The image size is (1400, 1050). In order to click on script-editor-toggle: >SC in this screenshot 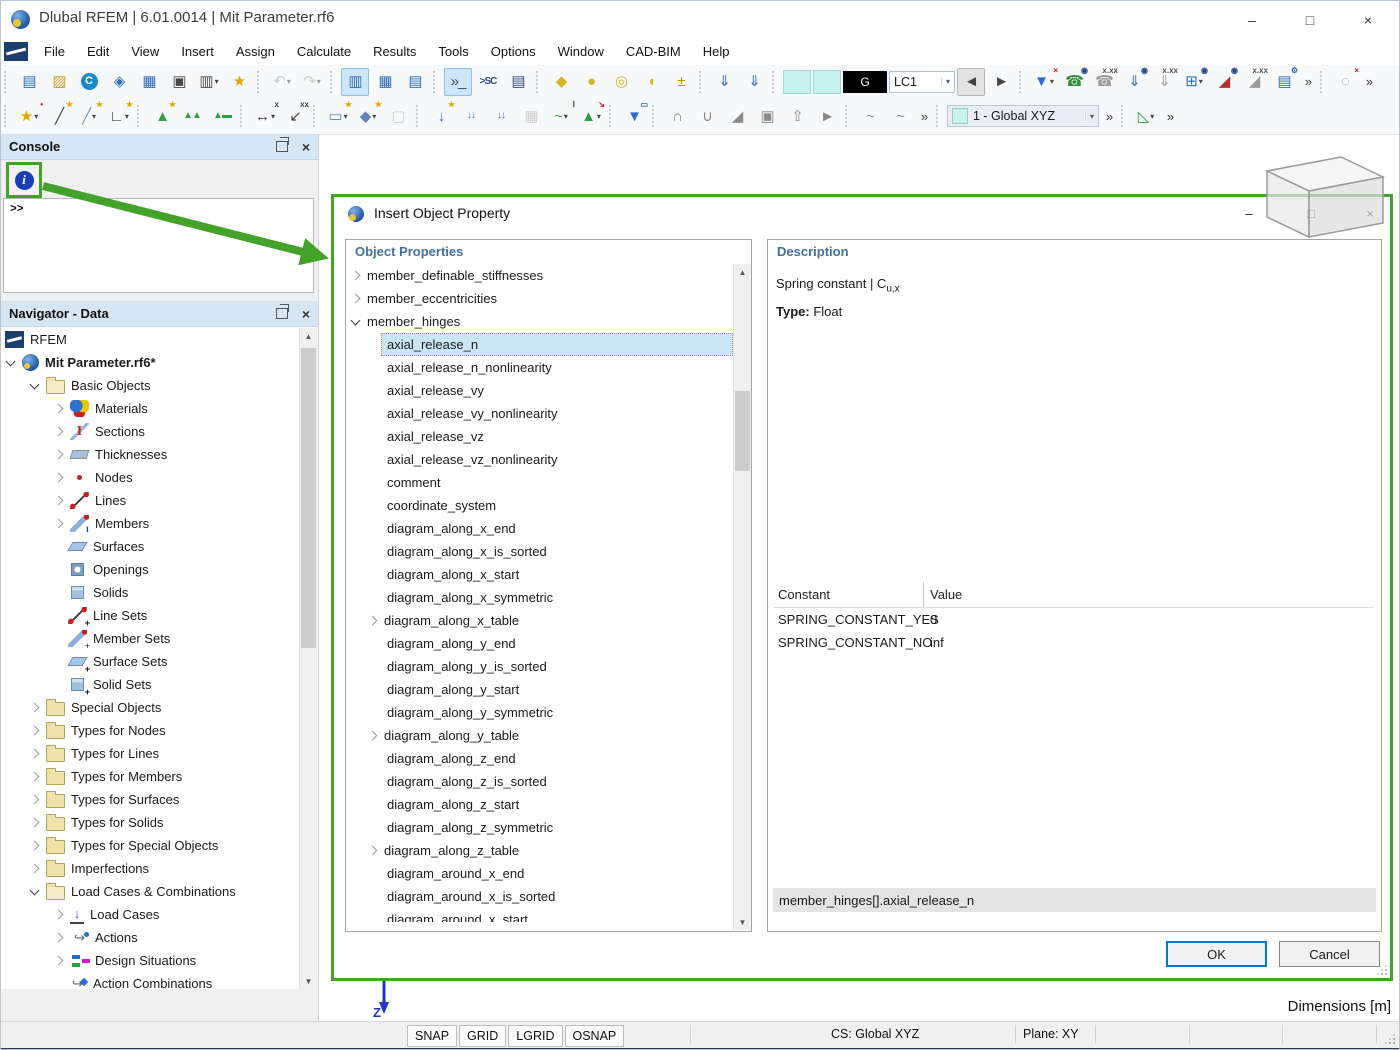, I will do `click(488, 82)`.